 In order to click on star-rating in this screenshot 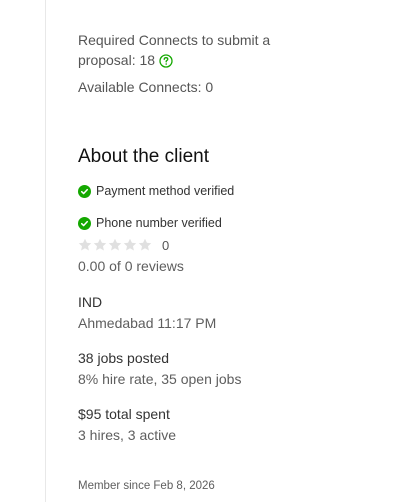, I will do `click(115, 245)`.